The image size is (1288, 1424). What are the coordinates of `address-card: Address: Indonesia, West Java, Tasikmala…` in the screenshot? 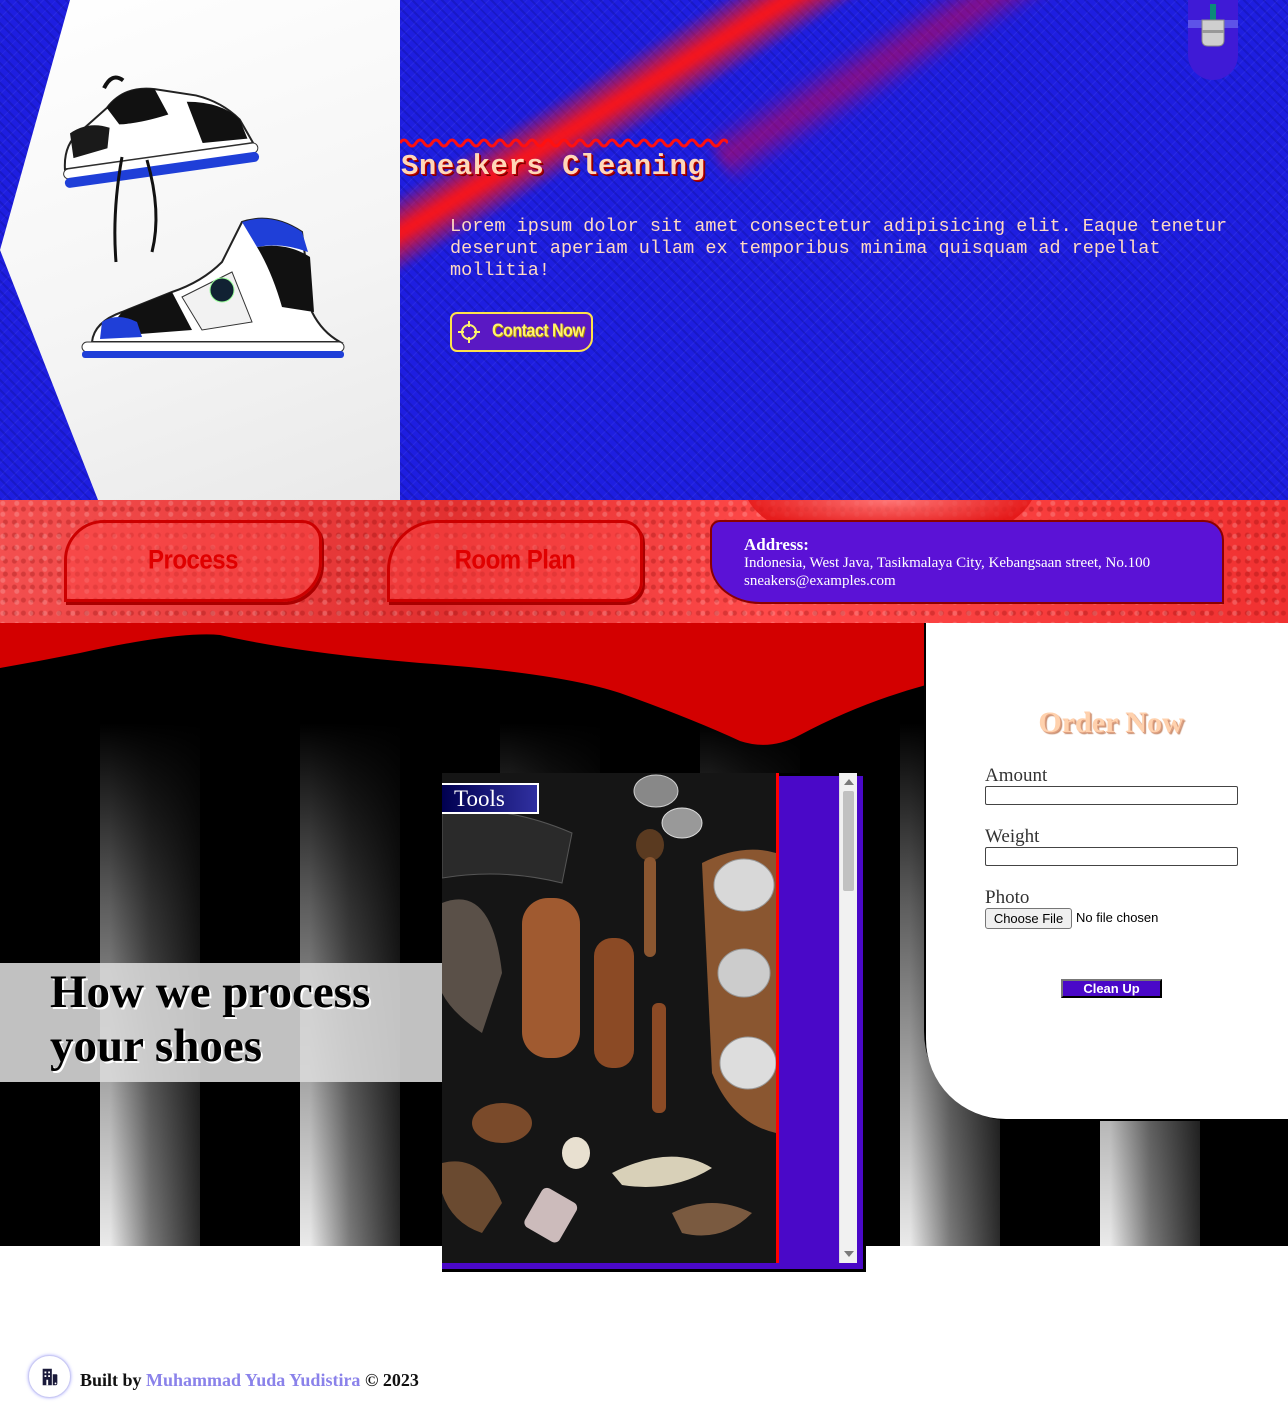 It's located at (967, 562).